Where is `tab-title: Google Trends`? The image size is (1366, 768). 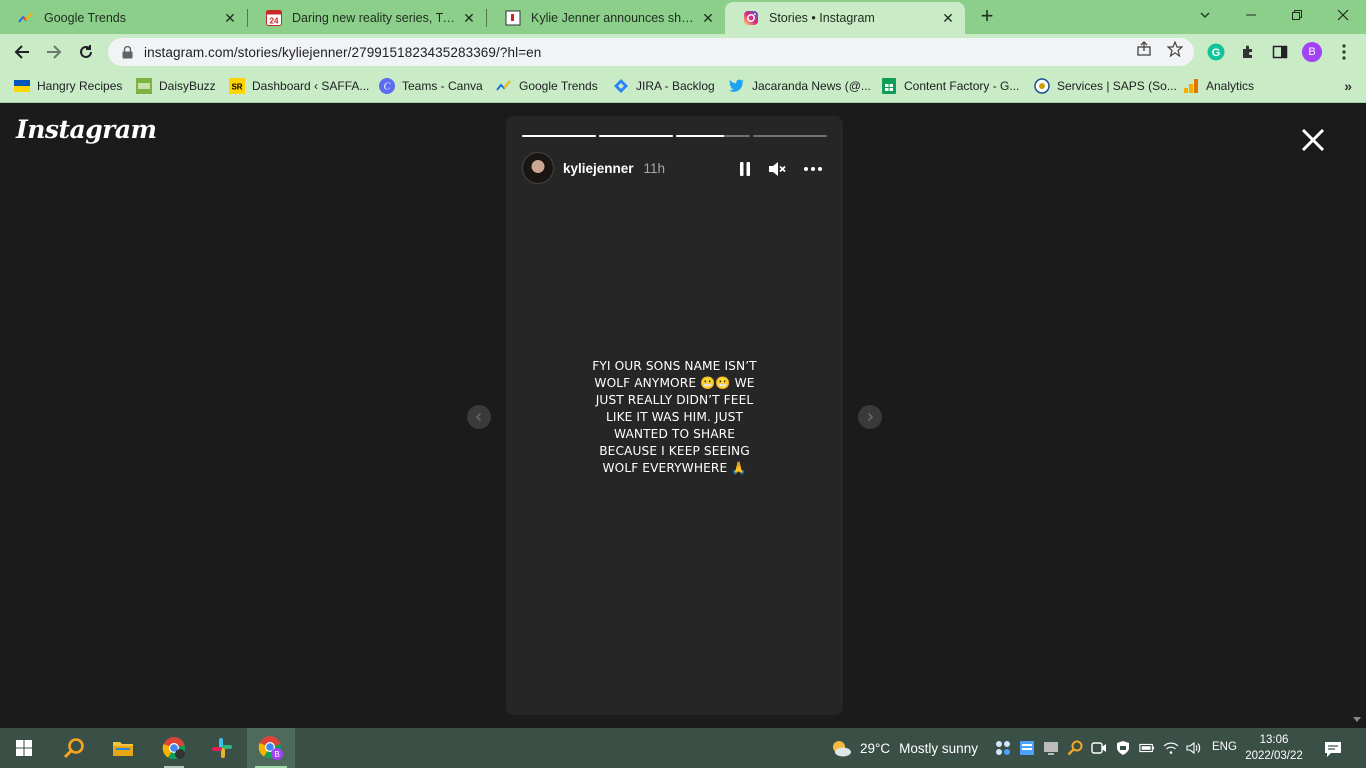
tab-title: Google Trends is located at coordinates (85, 18).